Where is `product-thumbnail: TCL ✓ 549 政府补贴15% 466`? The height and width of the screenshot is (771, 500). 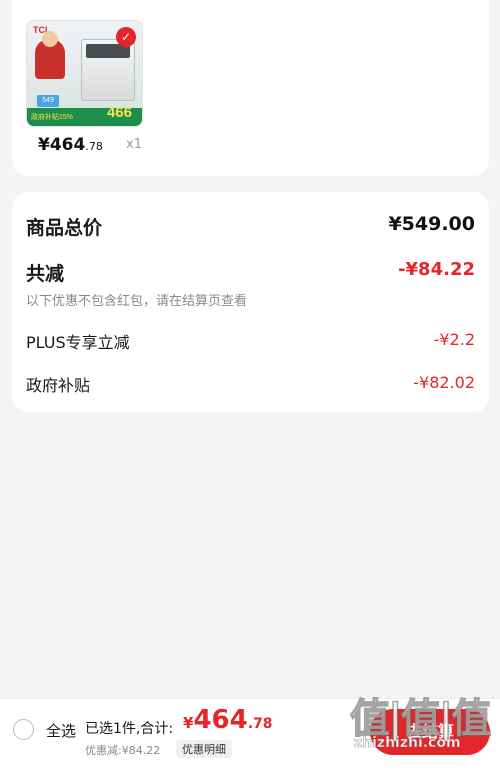
product-thumbnail: TCL ✓ 549 政府补贴15% 466 is located at coordinates (84, 73).